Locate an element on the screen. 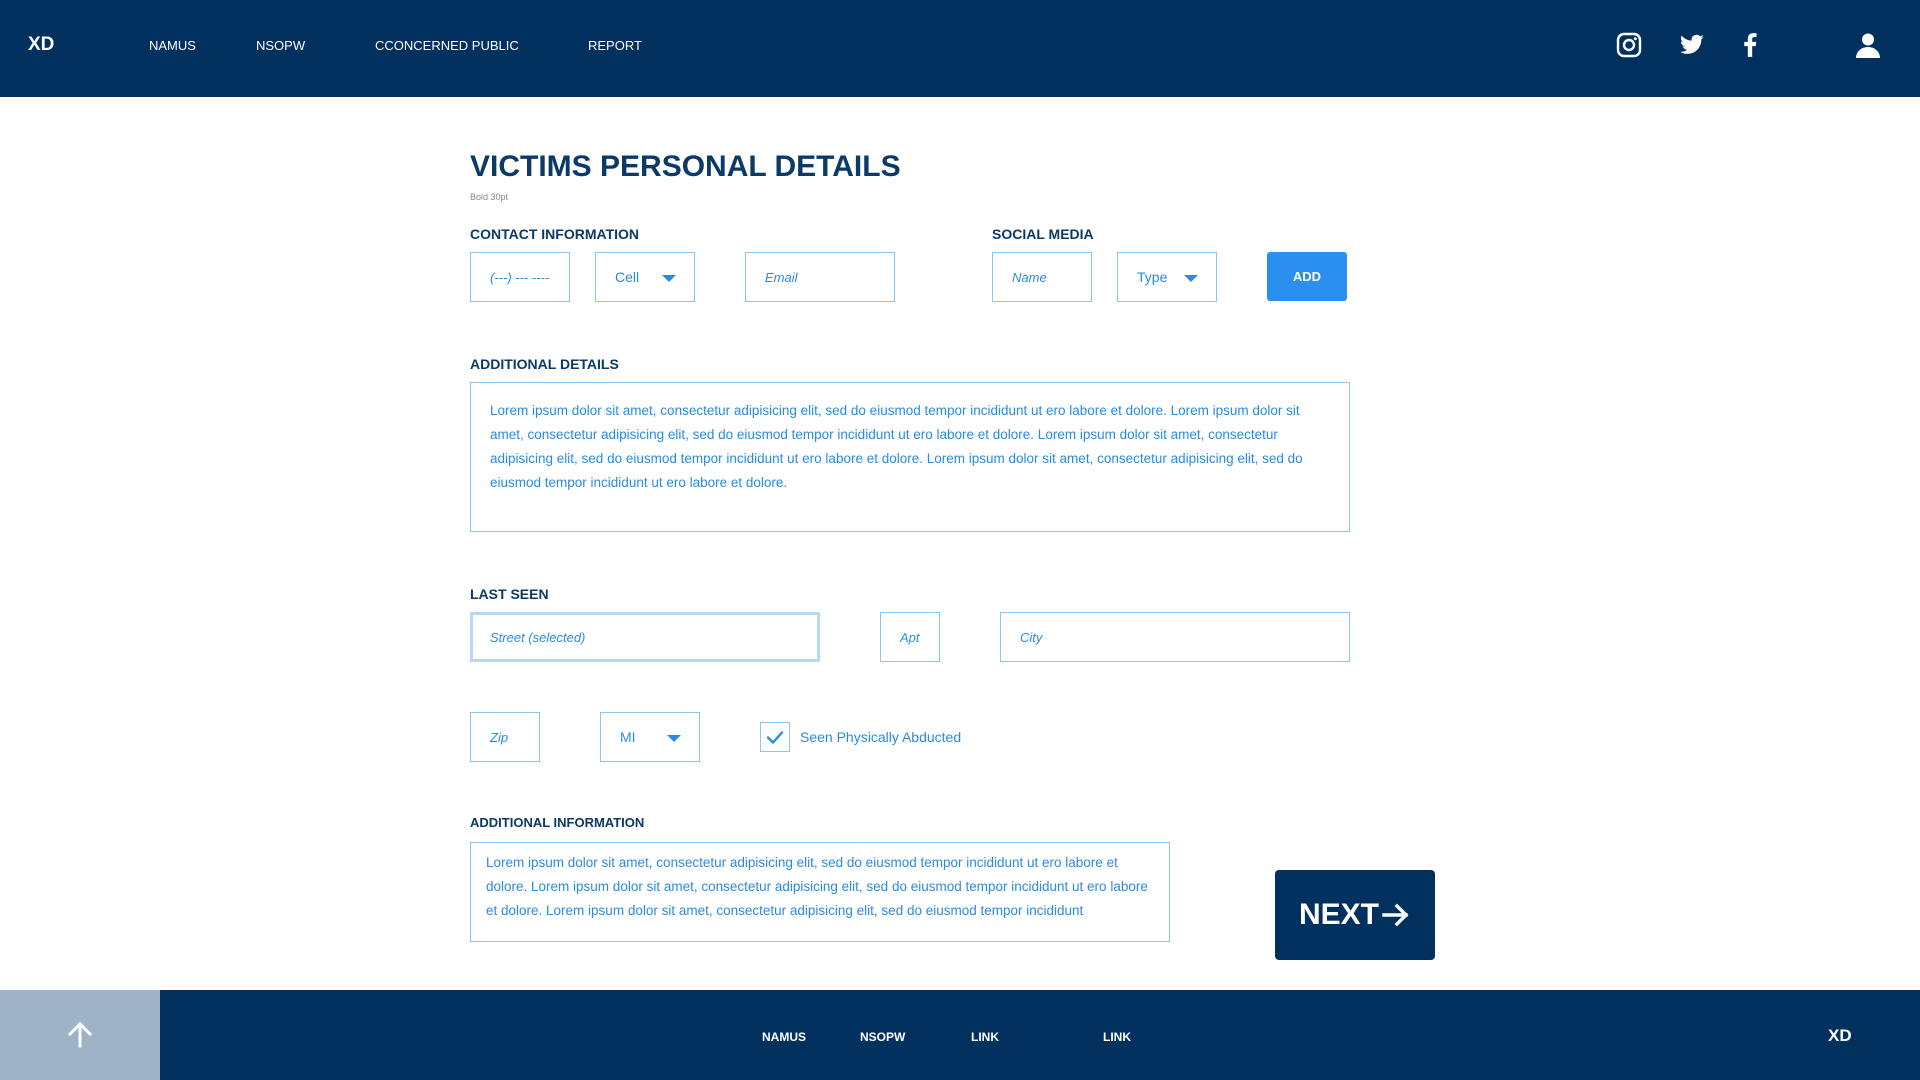 Image resolution: width=1920 pixels, height=1080 pixels. twitter-icon is located at coordinates (1692, 45).